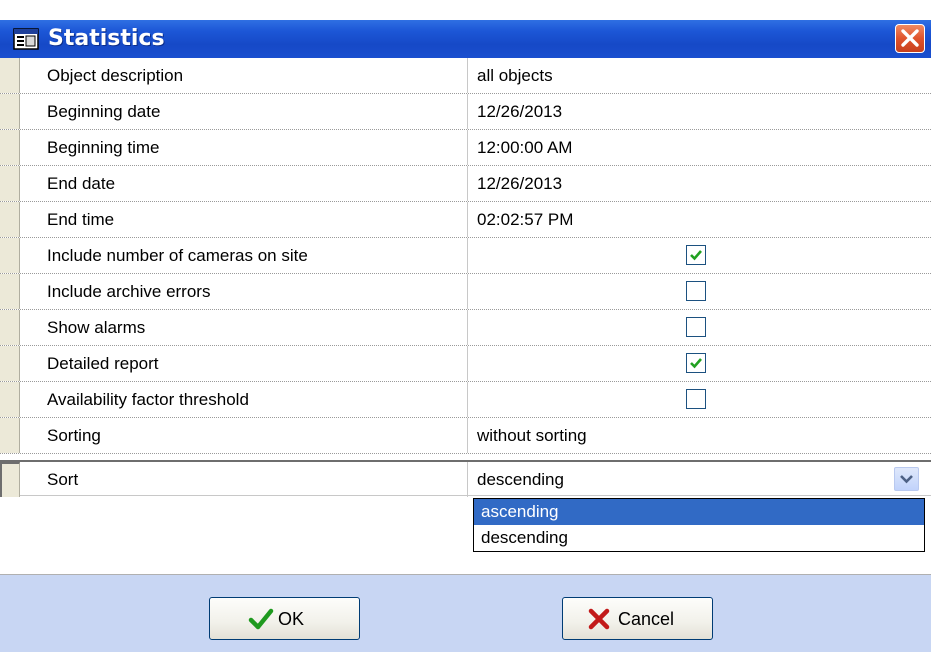 The height and width of the screenshot is (652, 931). What do you see at coordinates (291, 619) in the screenshot?
I see `ok-button-label: OK` at bounding box center [291, 619].